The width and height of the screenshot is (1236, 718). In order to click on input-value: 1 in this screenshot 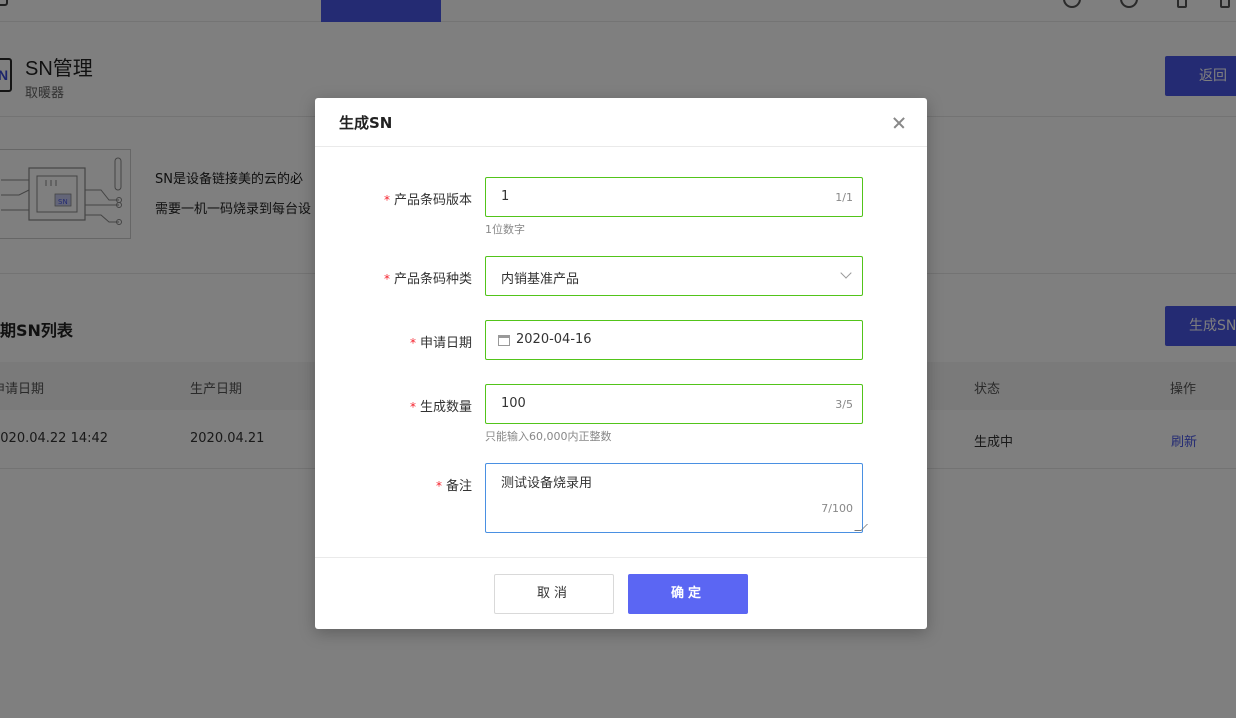, I will do `click(505, 196)`.